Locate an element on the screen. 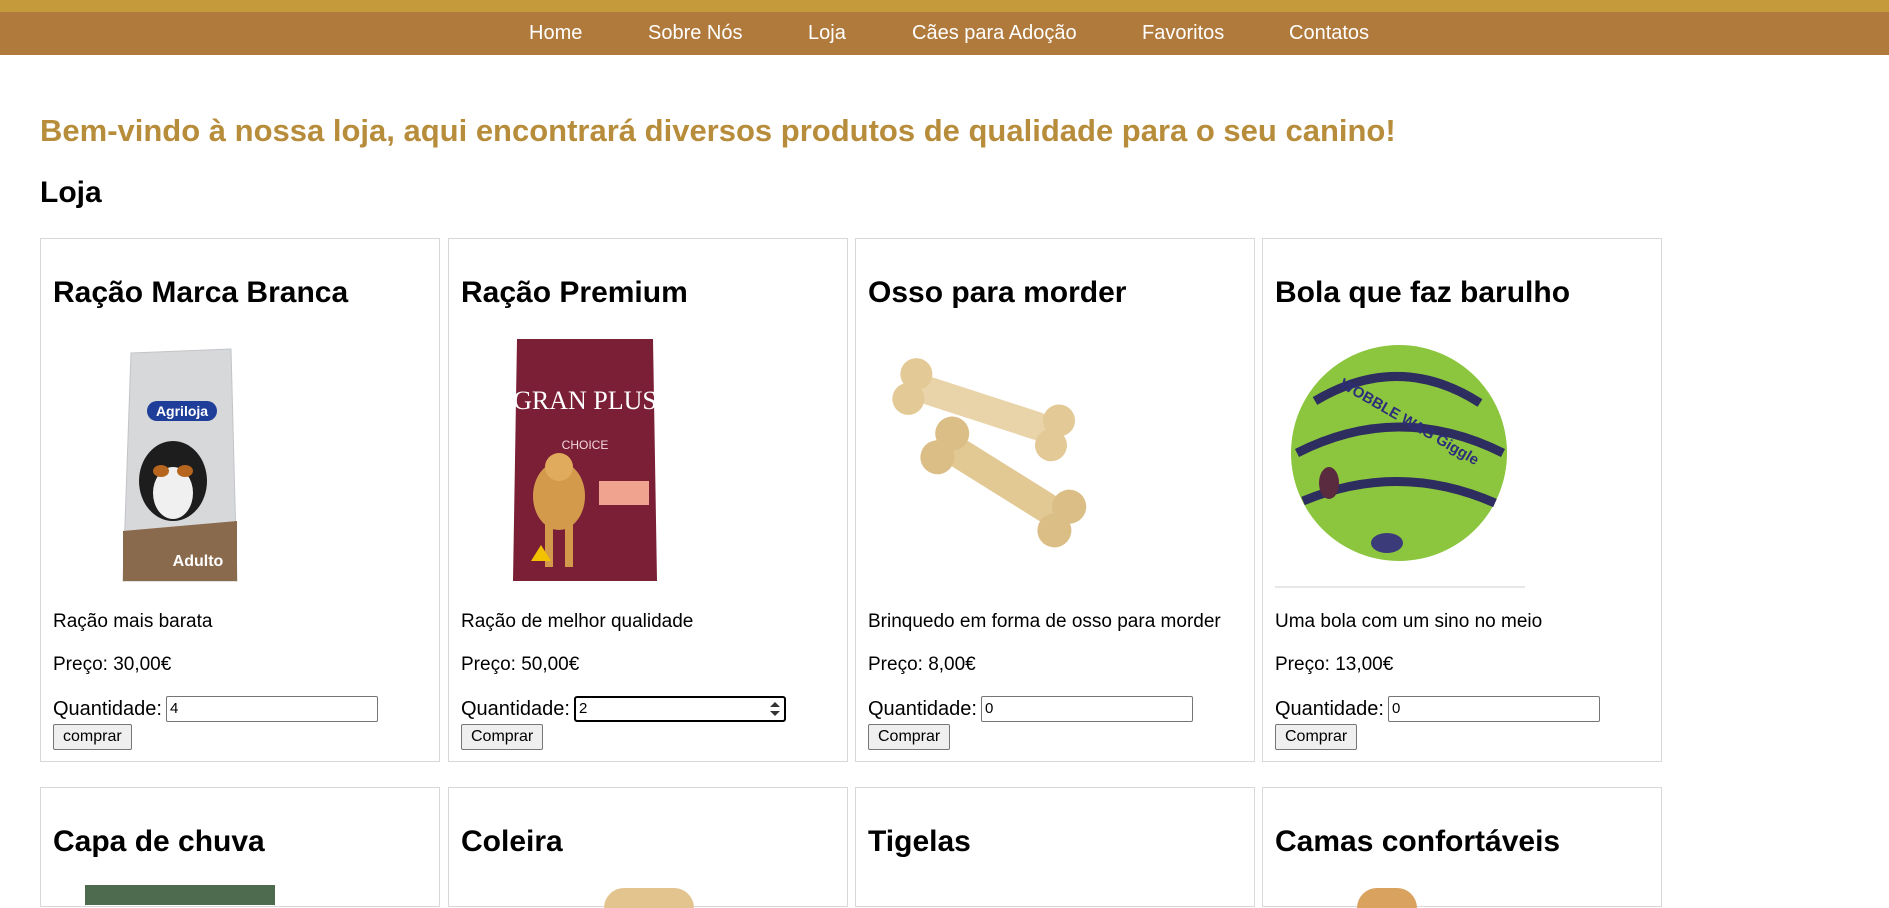 This screenshot has width=1889, height=908. quantity-input: 2 is located at coordinates (679, 709).